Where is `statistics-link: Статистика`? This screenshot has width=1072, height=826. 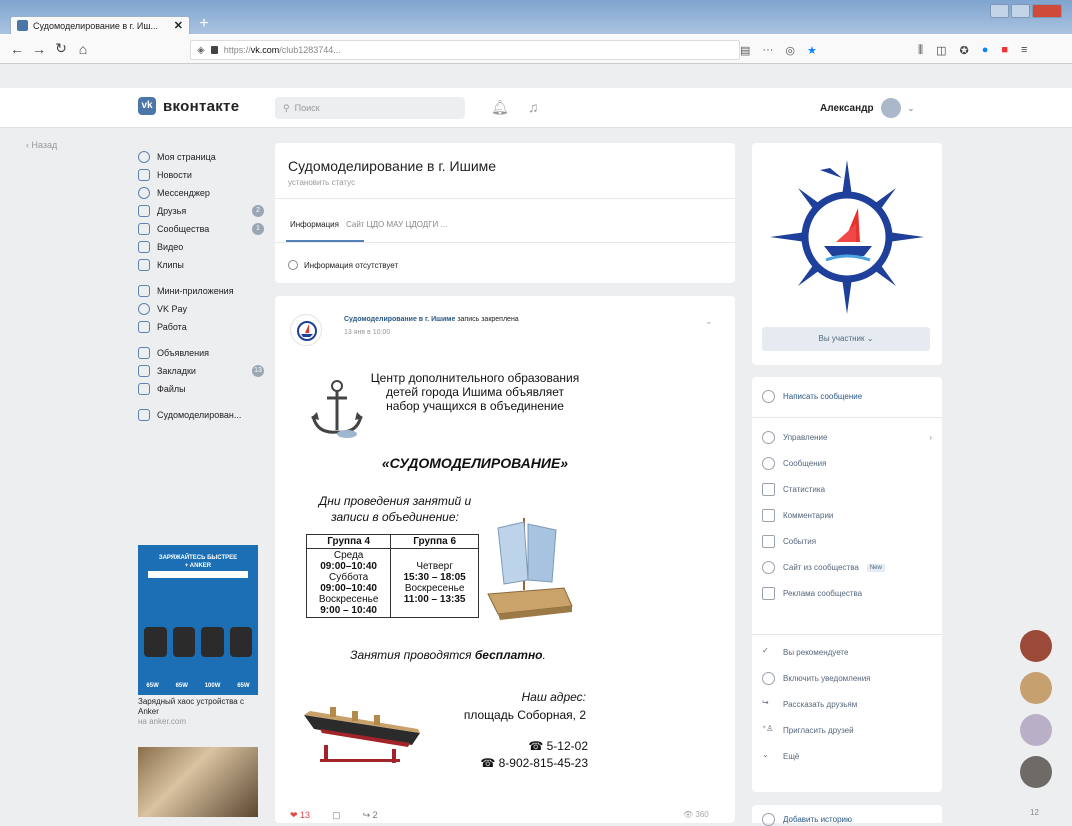 statistics-link: Статистика is located at coordinates (793, 489).